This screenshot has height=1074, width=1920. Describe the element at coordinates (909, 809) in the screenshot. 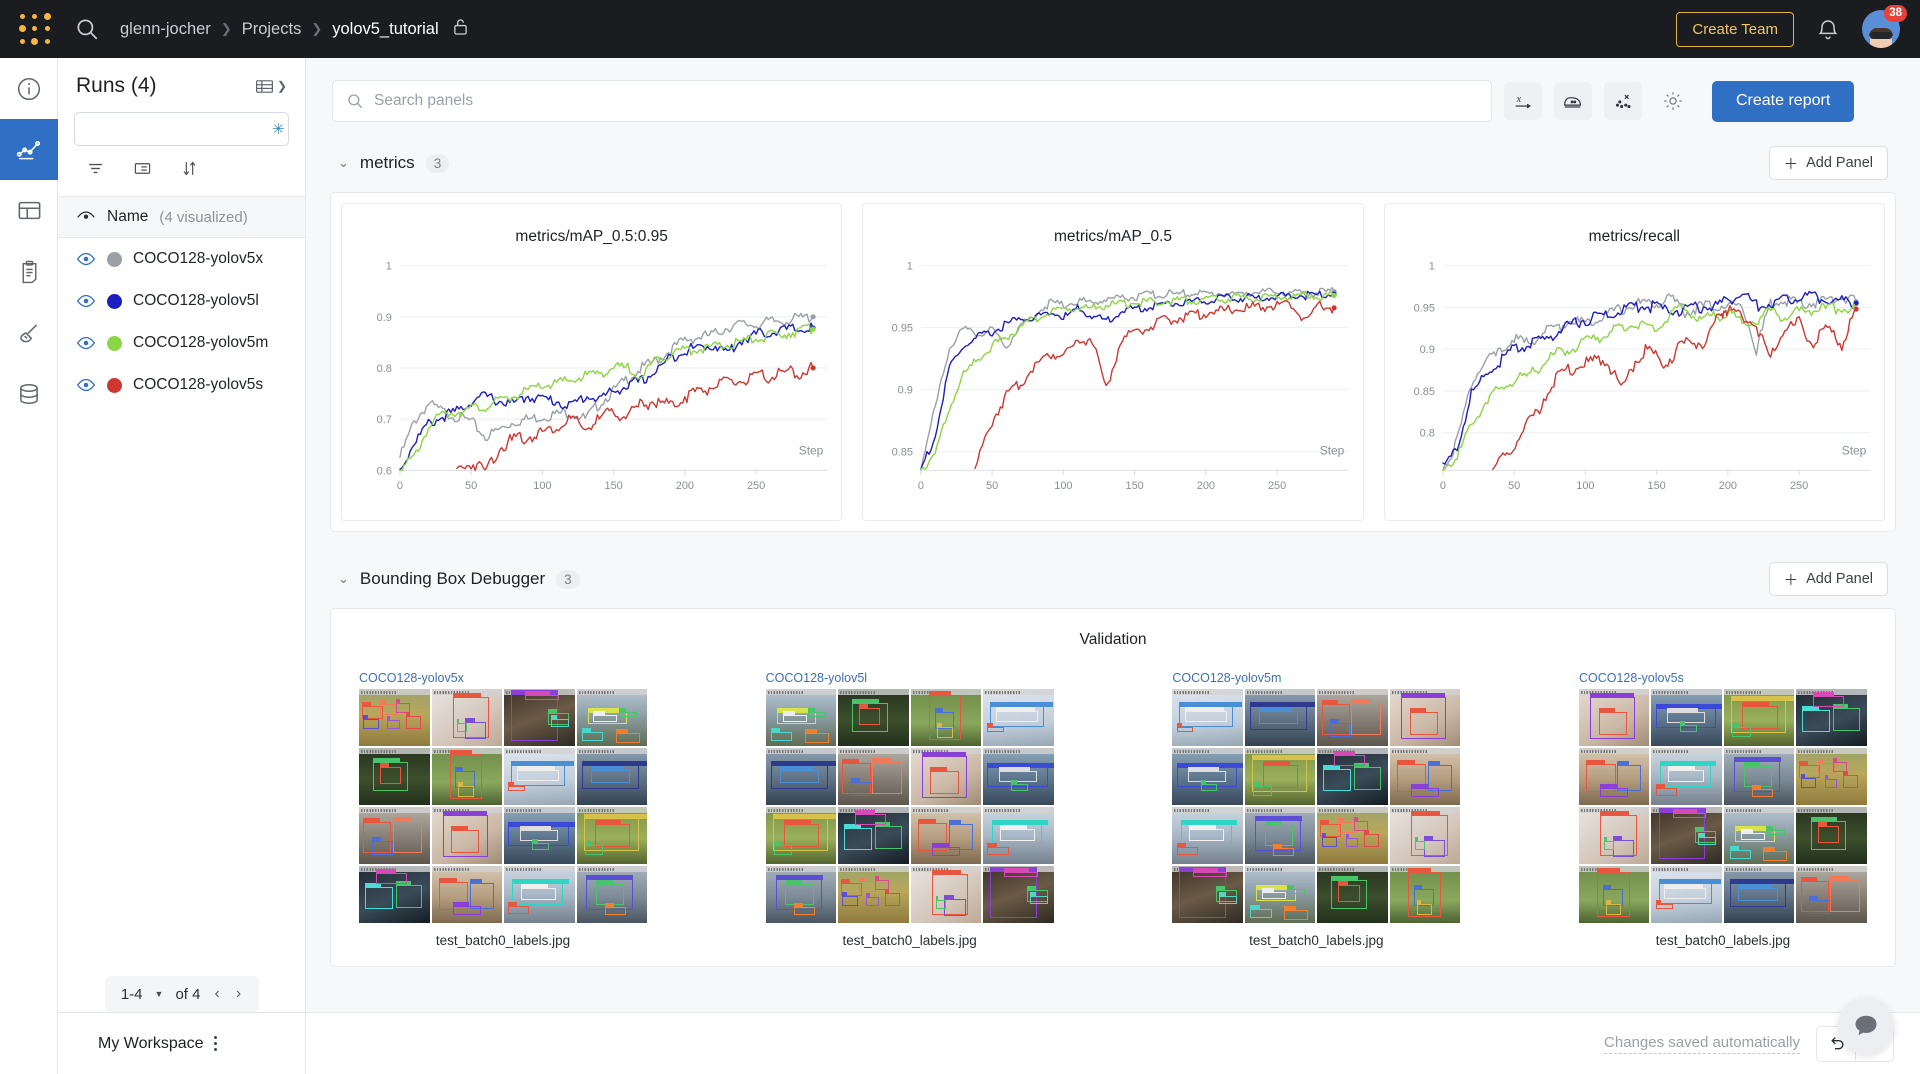

I see `bbox-group: COCO128-yolov5l test_batch0_labels.jpg` at that location.